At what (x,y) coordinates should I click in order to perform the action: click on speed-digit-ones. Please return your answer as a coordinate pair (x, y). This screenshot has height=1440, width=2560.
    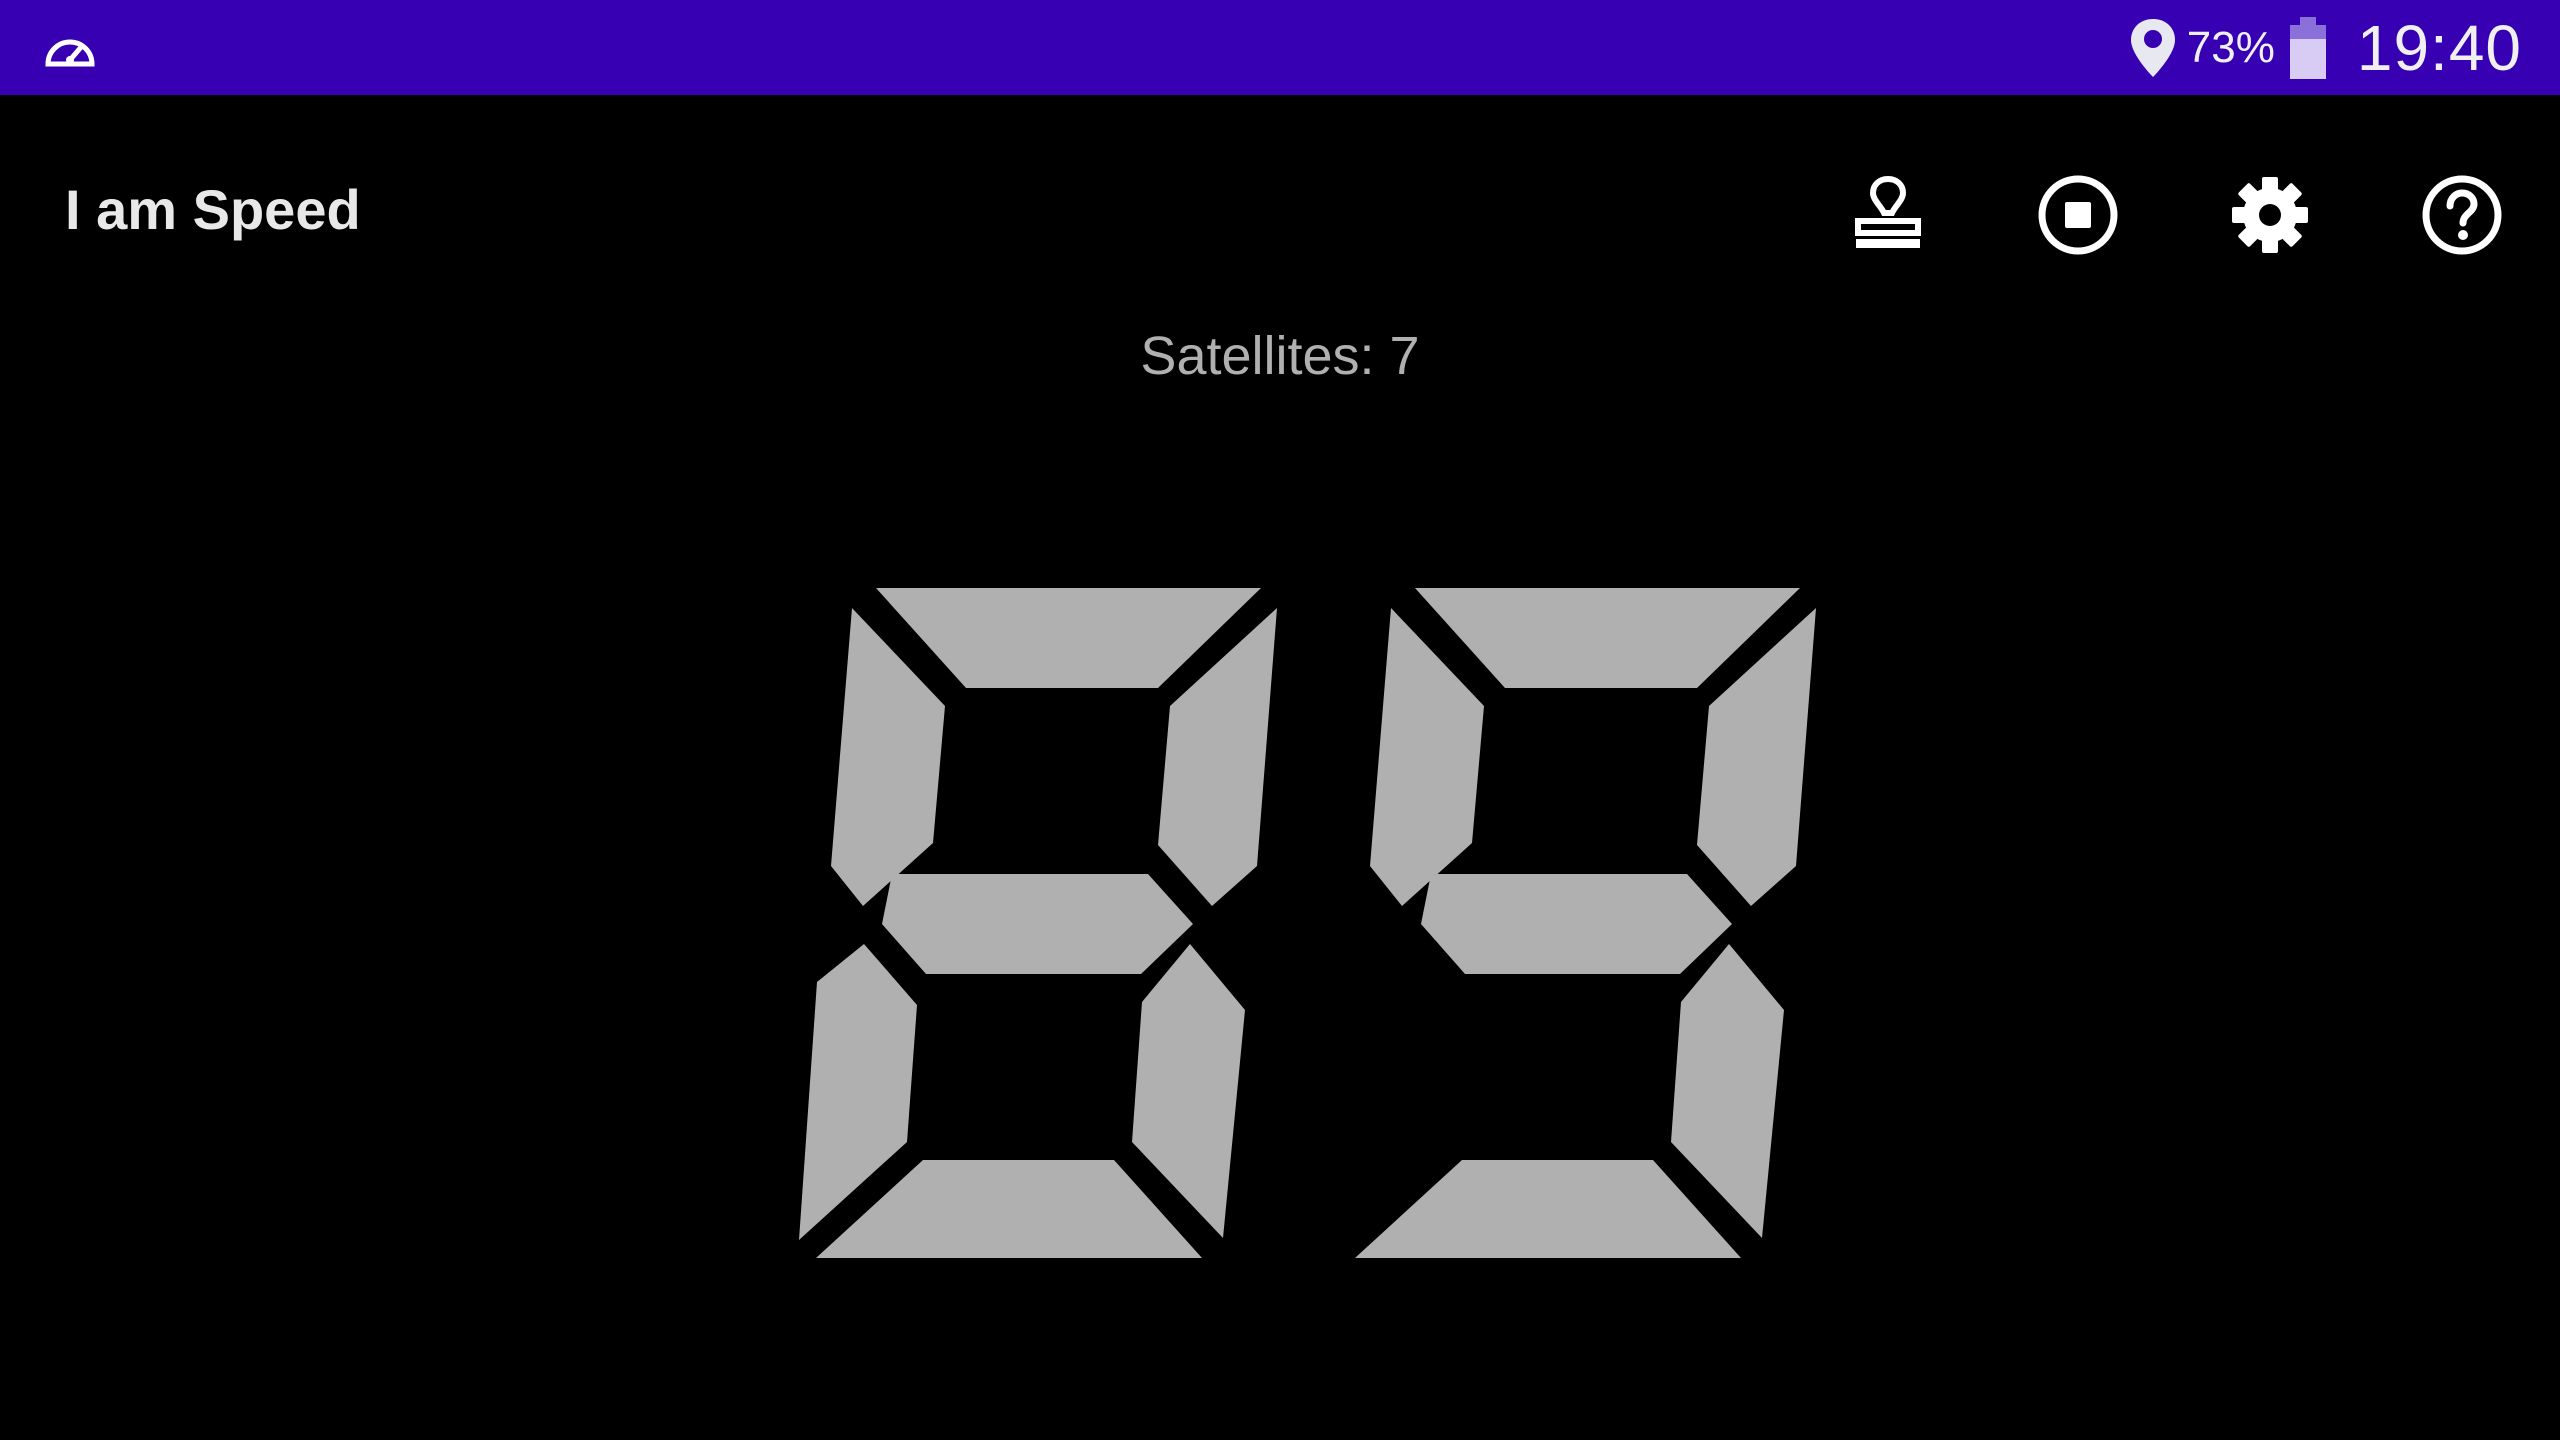
    Looking at the image, I should click on (1585, 923).